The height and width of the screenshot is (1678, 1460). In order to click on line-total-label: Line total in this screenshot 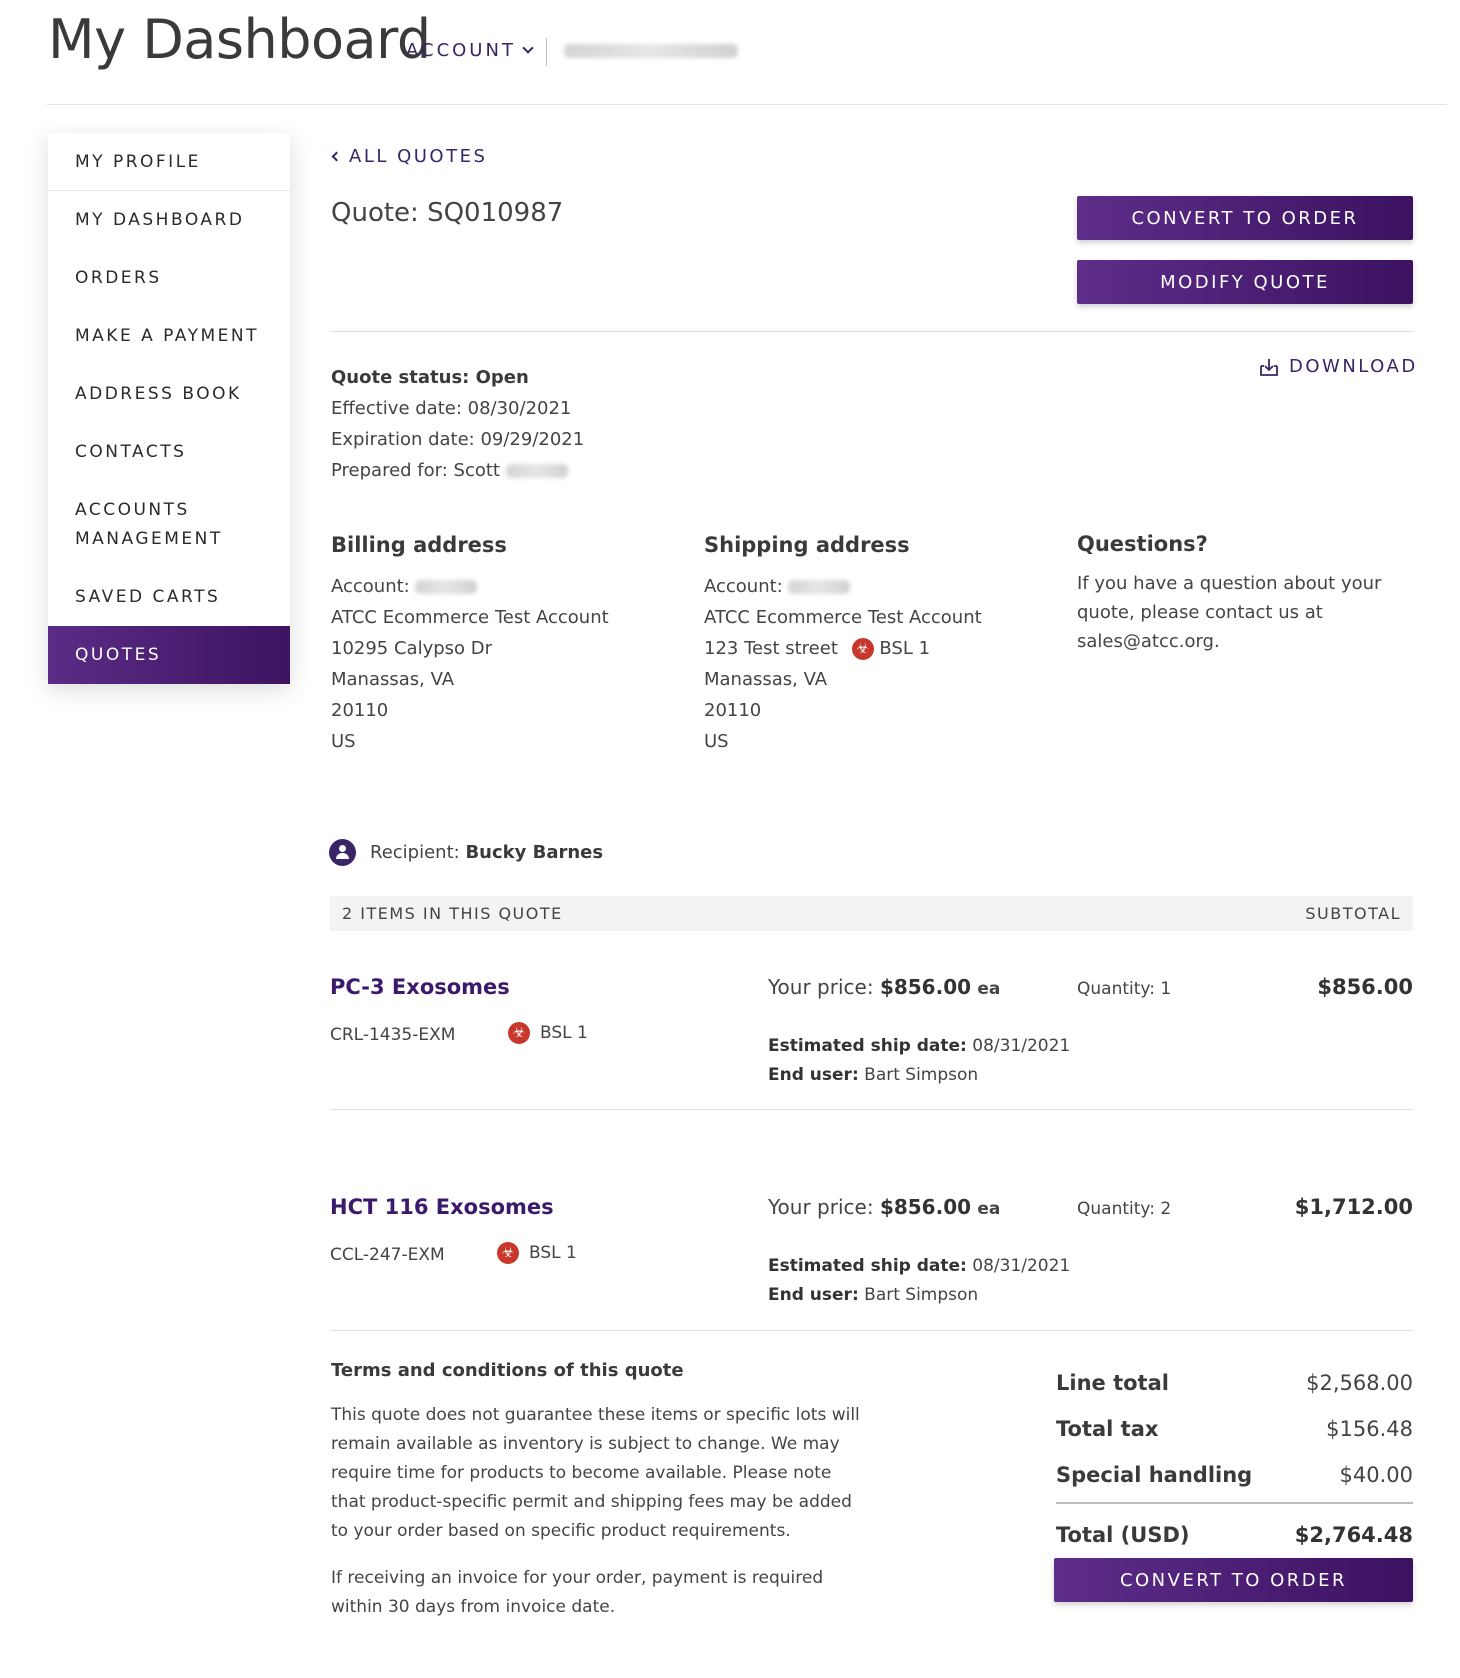, I will do `click(1112, 1383)`.